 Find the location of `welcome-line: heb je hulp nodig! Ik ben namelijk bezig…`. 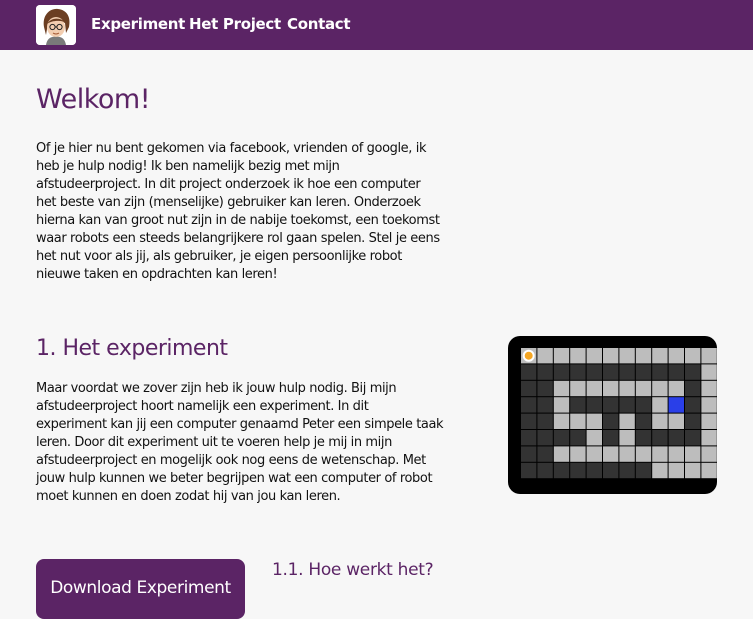

welcome-line: heb je hulp nodig! Ik ben namelijk bezig… is located at coordinates (188, 166).